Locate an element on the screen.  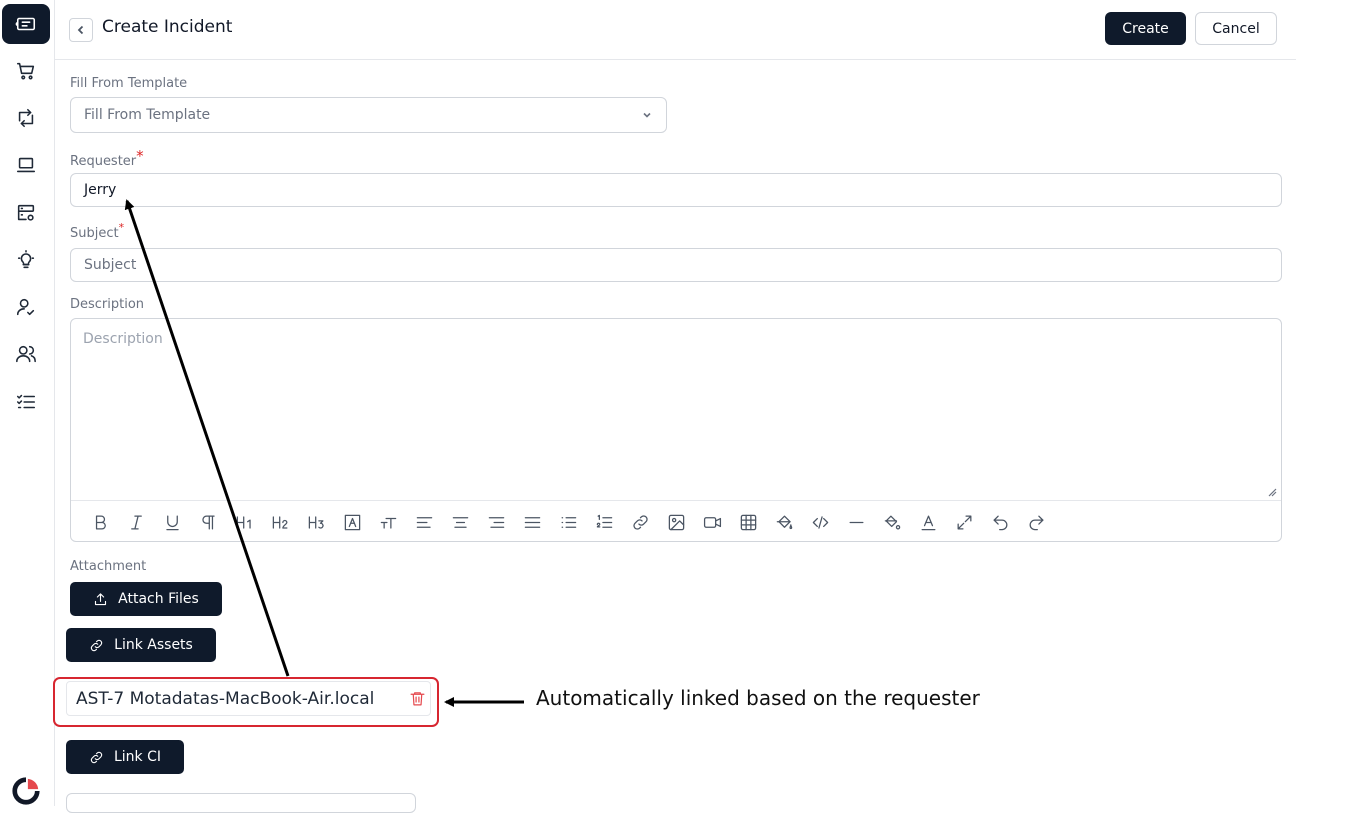
link-assets-button: Link Assets is located at coordinates (141, 645).